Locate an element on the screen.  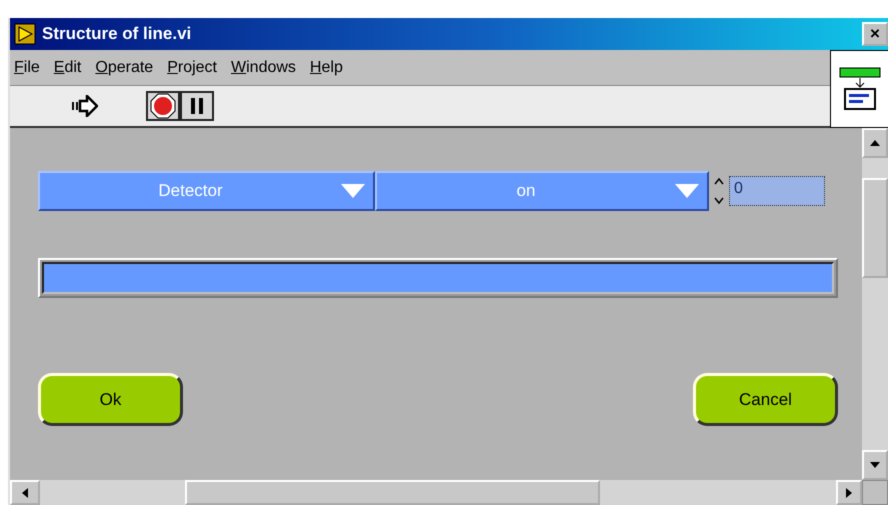
connector-pane is located at coordinates (859, 89).